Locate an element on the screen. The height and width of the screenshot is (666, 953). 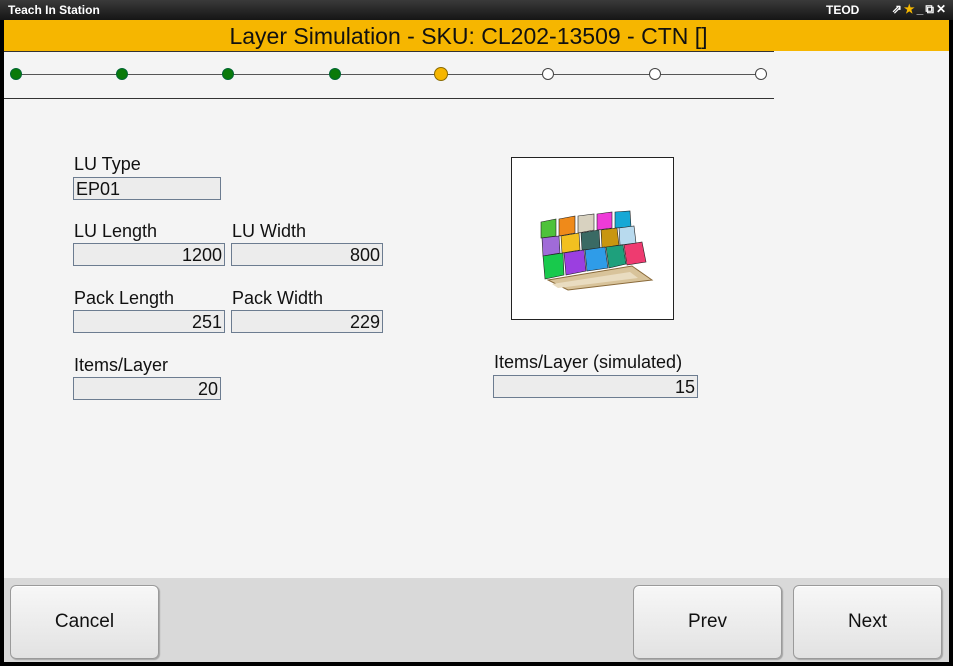
titlebar-right-label: TEOD is located at coordinates (843, 10).